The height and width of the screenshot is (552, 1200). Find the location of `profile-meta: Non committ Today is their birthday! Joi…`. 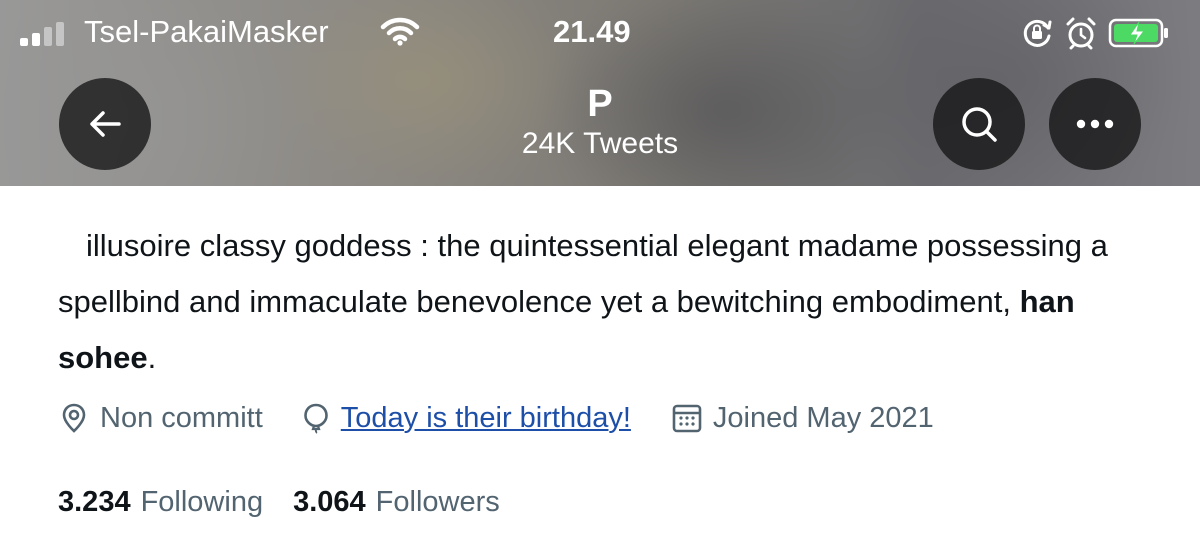

profile-meta: Non committ Today is their birthday! Joi… is located at coordinates (496, 418).